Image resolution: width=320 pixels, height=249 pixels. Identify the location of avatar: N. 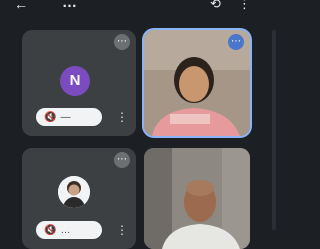
(75, 81).